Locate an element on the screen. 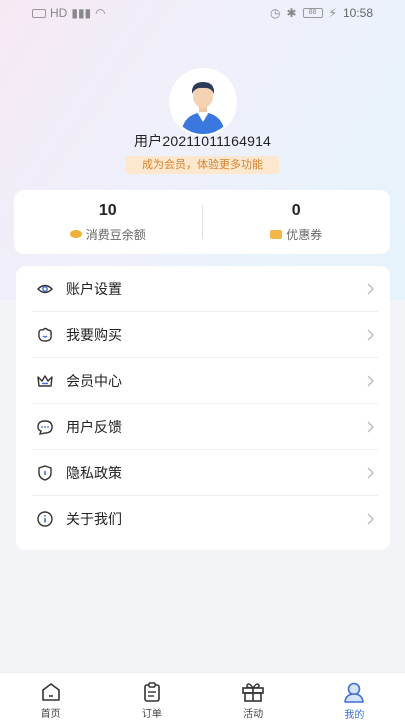  coupons-label-row: 优惠券 is located at coordinates (297, 234).